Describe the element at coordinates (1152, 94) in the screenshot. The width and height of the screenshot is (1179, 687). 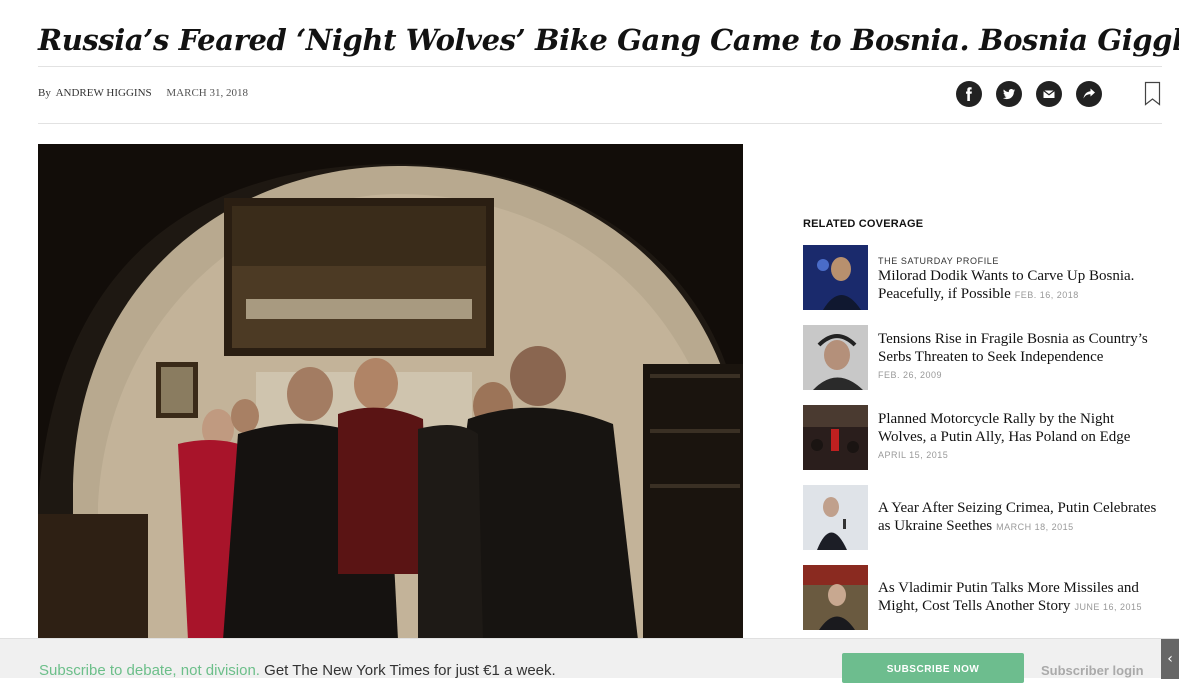
I see `bookmark-icon` at that location.